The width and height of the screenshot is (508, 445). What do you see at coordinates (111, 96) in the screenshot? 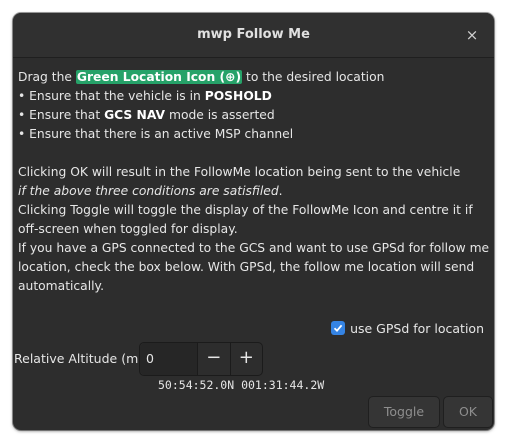
I see `bullet1-text: • Ensure that the vehicle is in` at bounding box center [111, 96].